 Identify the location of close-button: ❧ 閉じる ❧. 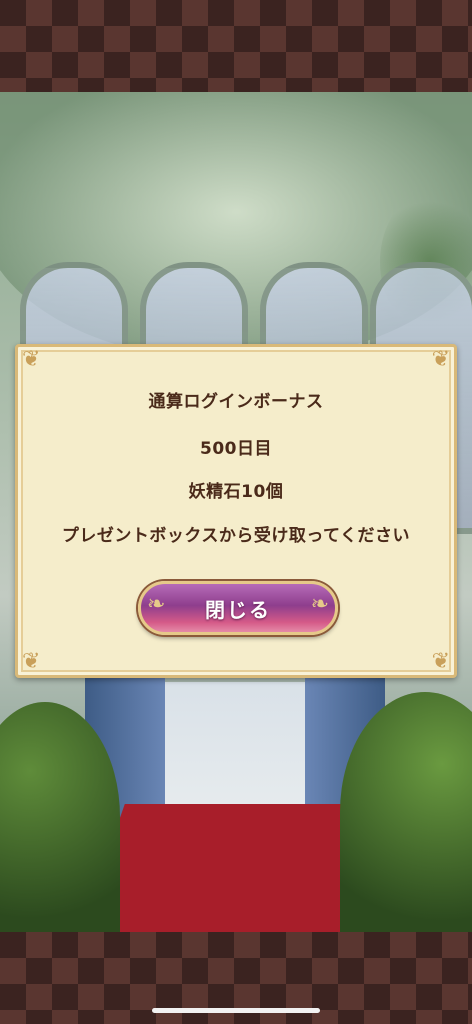
(238, 608).